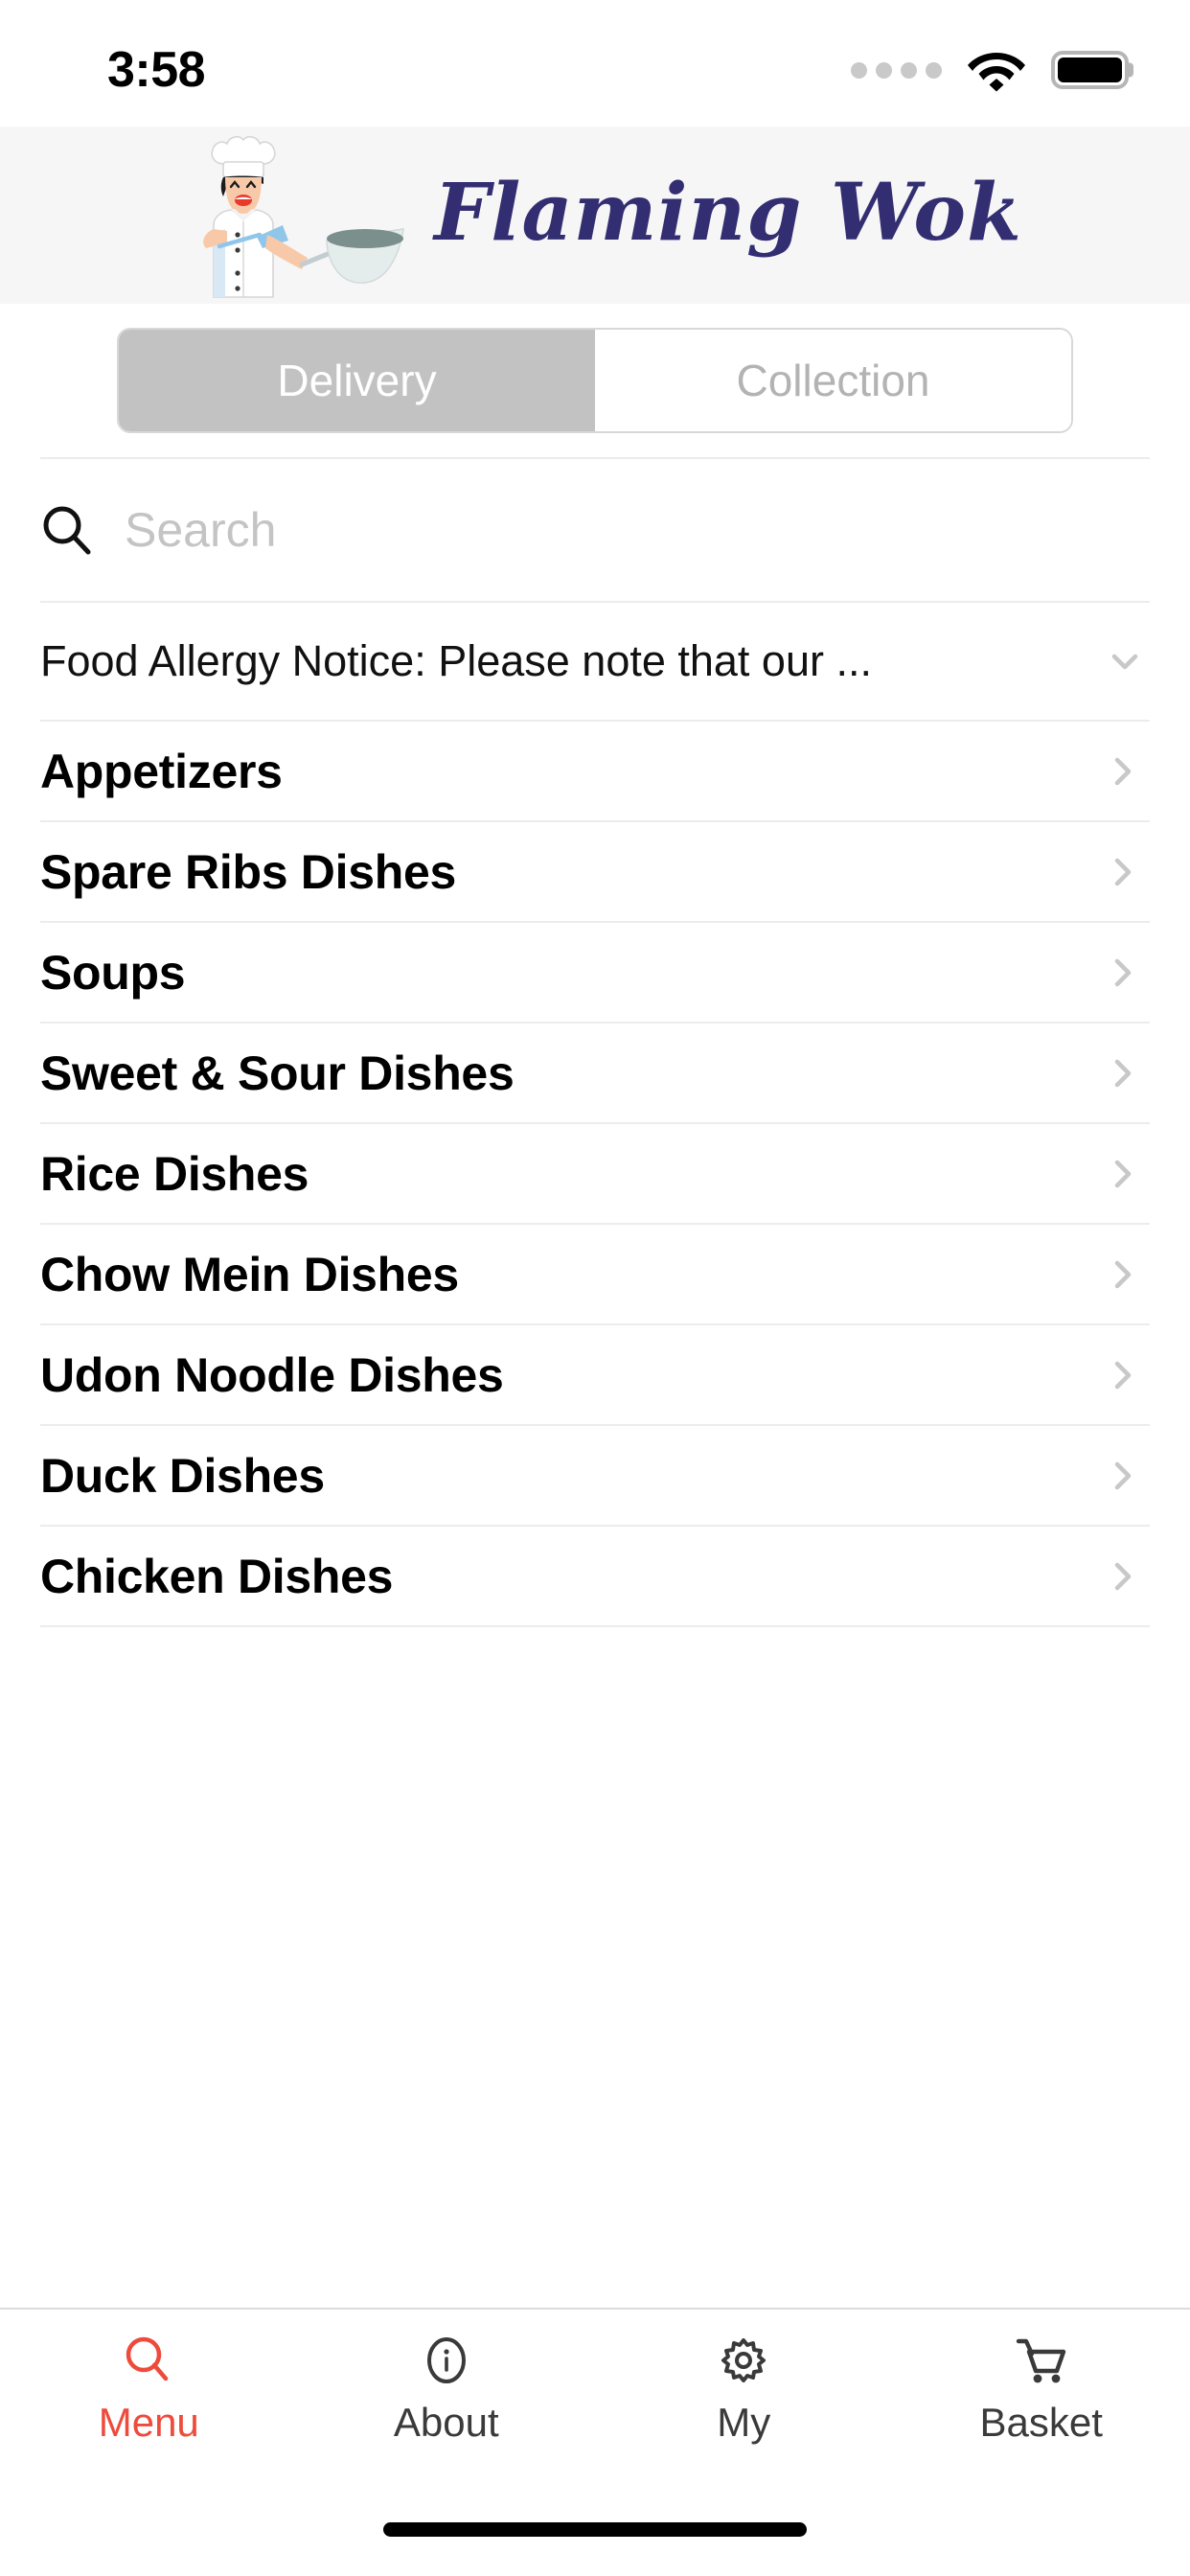  What do you see at coordinates (272, 1374) in the screenshot?
I see `category-label: Udon Noodle Dishes` at bounding box center [272, 1374].